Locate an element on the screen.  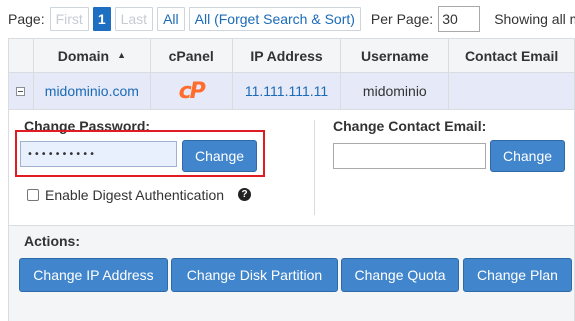
actions-label: Actions: is located at coordinates (52, 241).